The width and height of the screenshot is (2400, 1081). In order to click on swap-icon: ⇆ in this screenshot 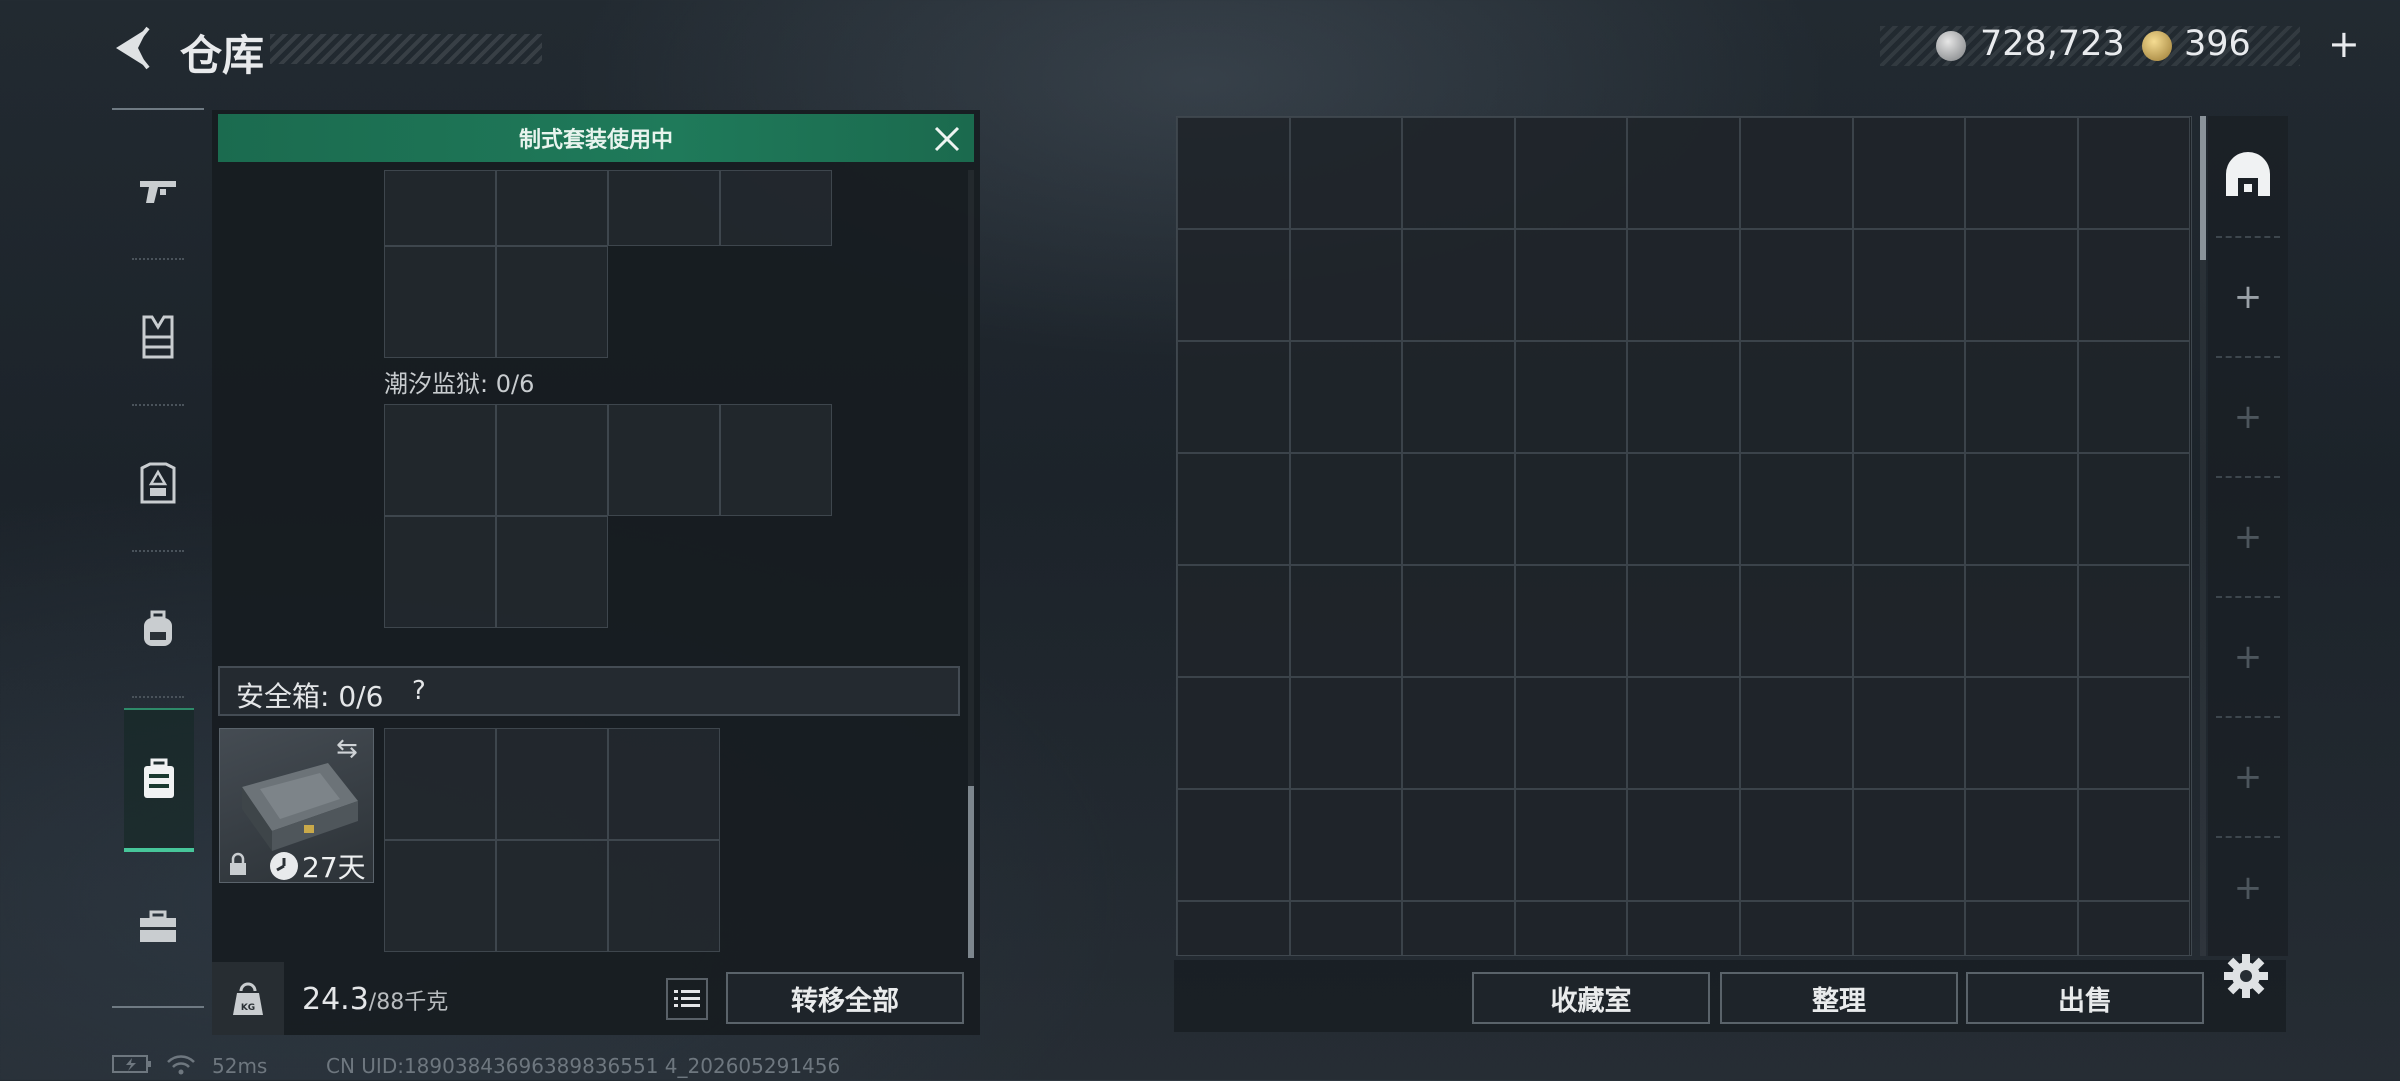, I will do `click(347, 749)`.